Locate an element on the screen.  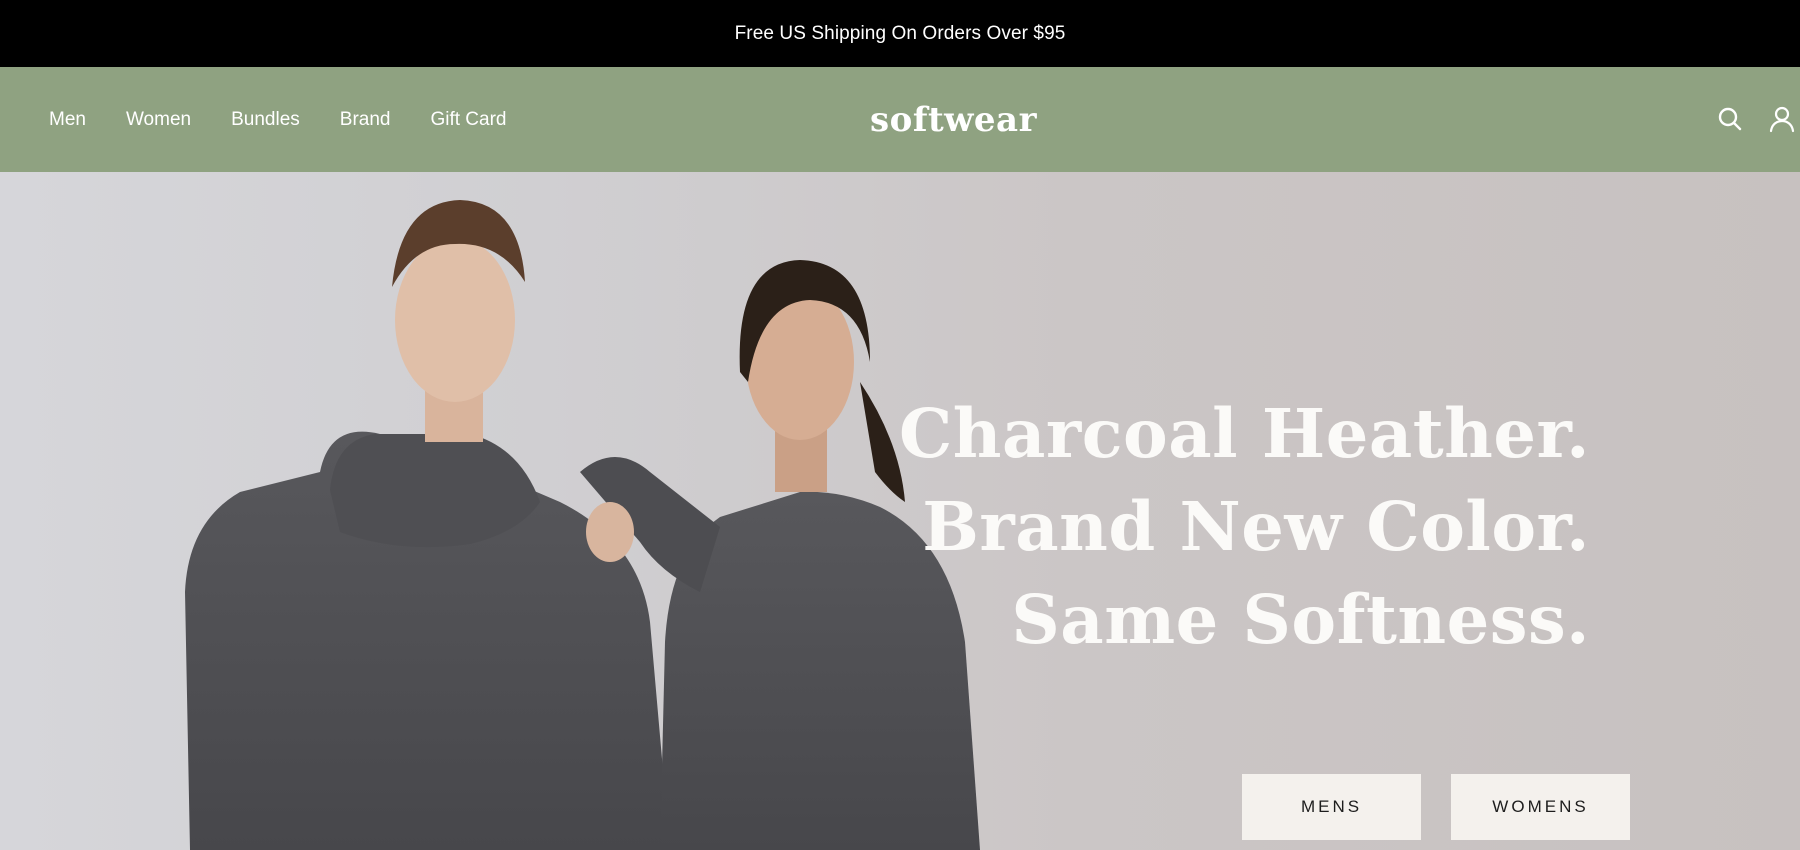
main-nav: Men Women Bundles Brand Gift Card is located at coordinates (298, 119).